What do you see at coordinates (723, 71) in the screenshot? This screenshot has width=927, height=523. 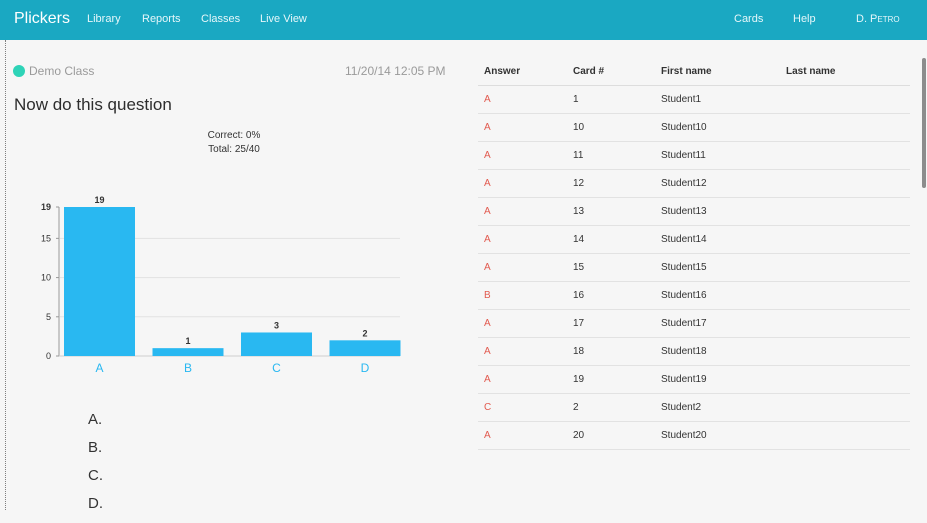 I see `header-first-name: First name` at bounding box center [723, 71].